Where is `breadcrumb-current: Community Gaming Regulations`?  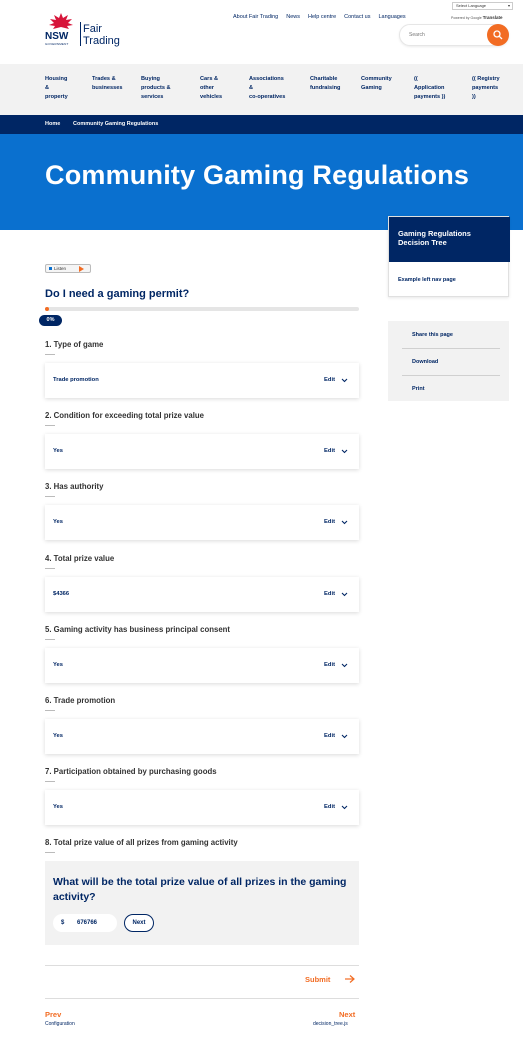
breadcrumb-current: Community Gaming Regulations is located at coordinates (116, 124).